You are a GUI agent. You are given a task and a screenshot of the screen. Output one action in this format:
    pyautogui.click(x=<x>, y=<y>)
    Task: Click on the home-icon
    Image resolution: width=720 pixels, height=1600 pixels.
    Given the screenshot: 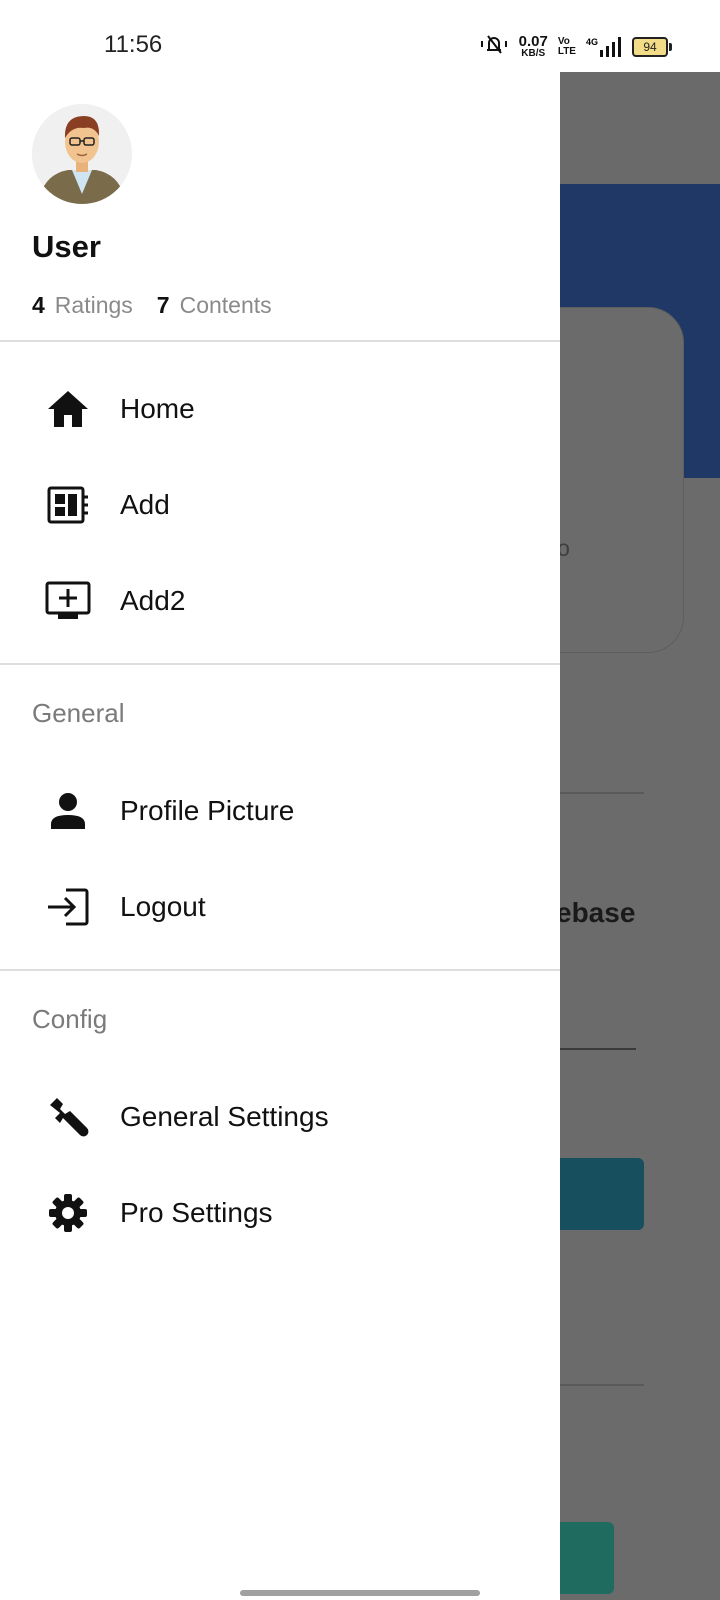 What is the action you would take?
    pyautogui.click(x=68, y=409)
    